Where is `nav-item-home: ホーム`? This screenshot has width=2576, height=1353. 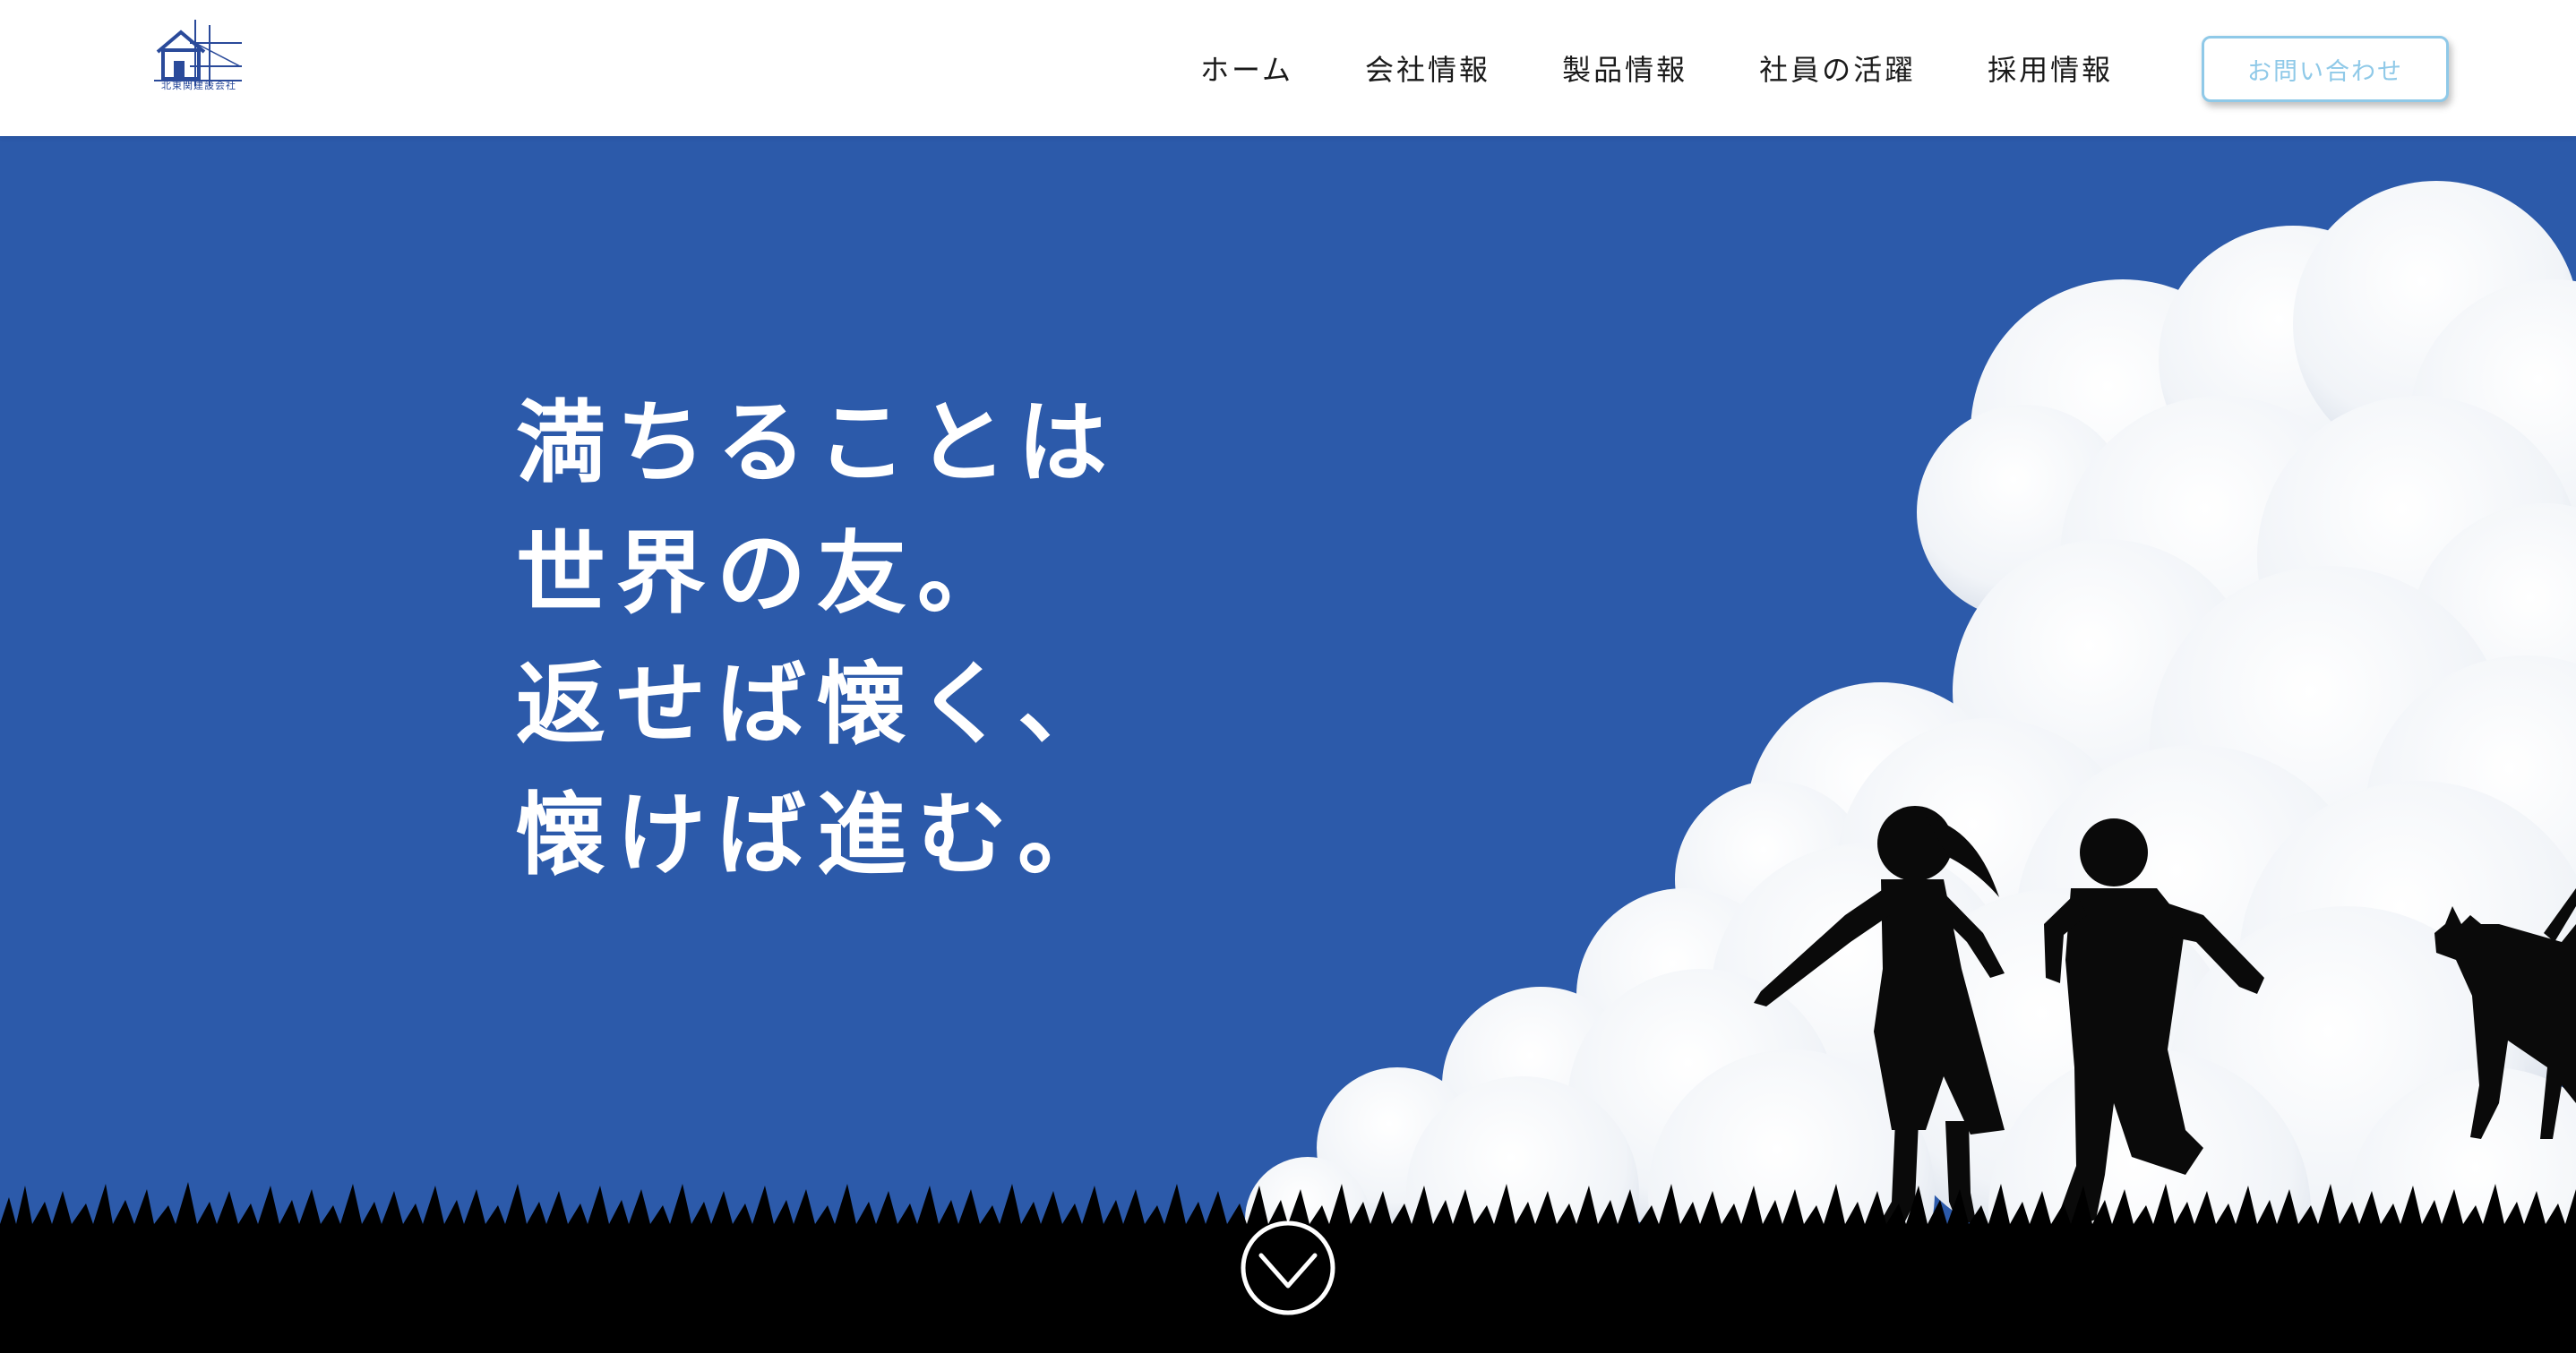
nav-item-home: ホーム is located at coordinates (1246, 70).